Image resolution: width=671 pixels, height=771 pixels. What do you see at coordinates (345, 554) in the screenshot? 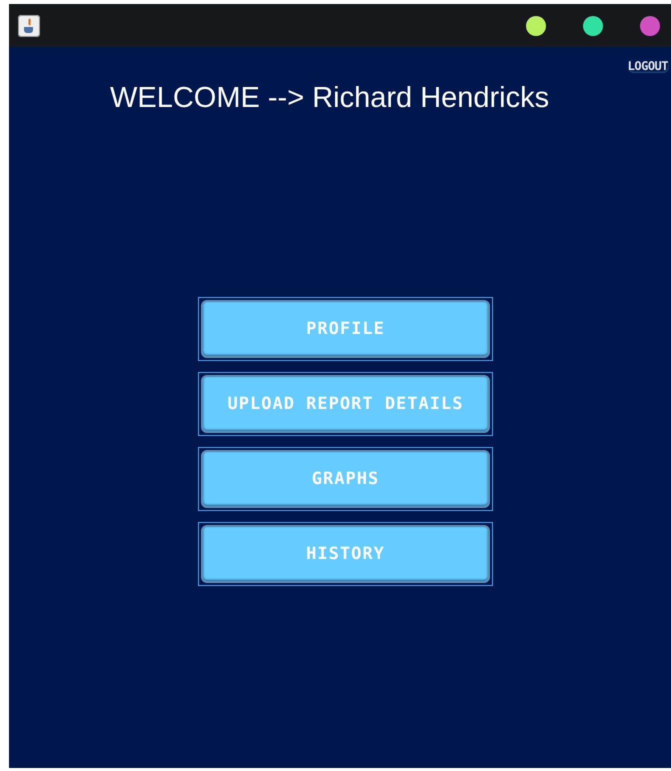
I see `menu-button: HISTORY` at bounding box center [345, 554].